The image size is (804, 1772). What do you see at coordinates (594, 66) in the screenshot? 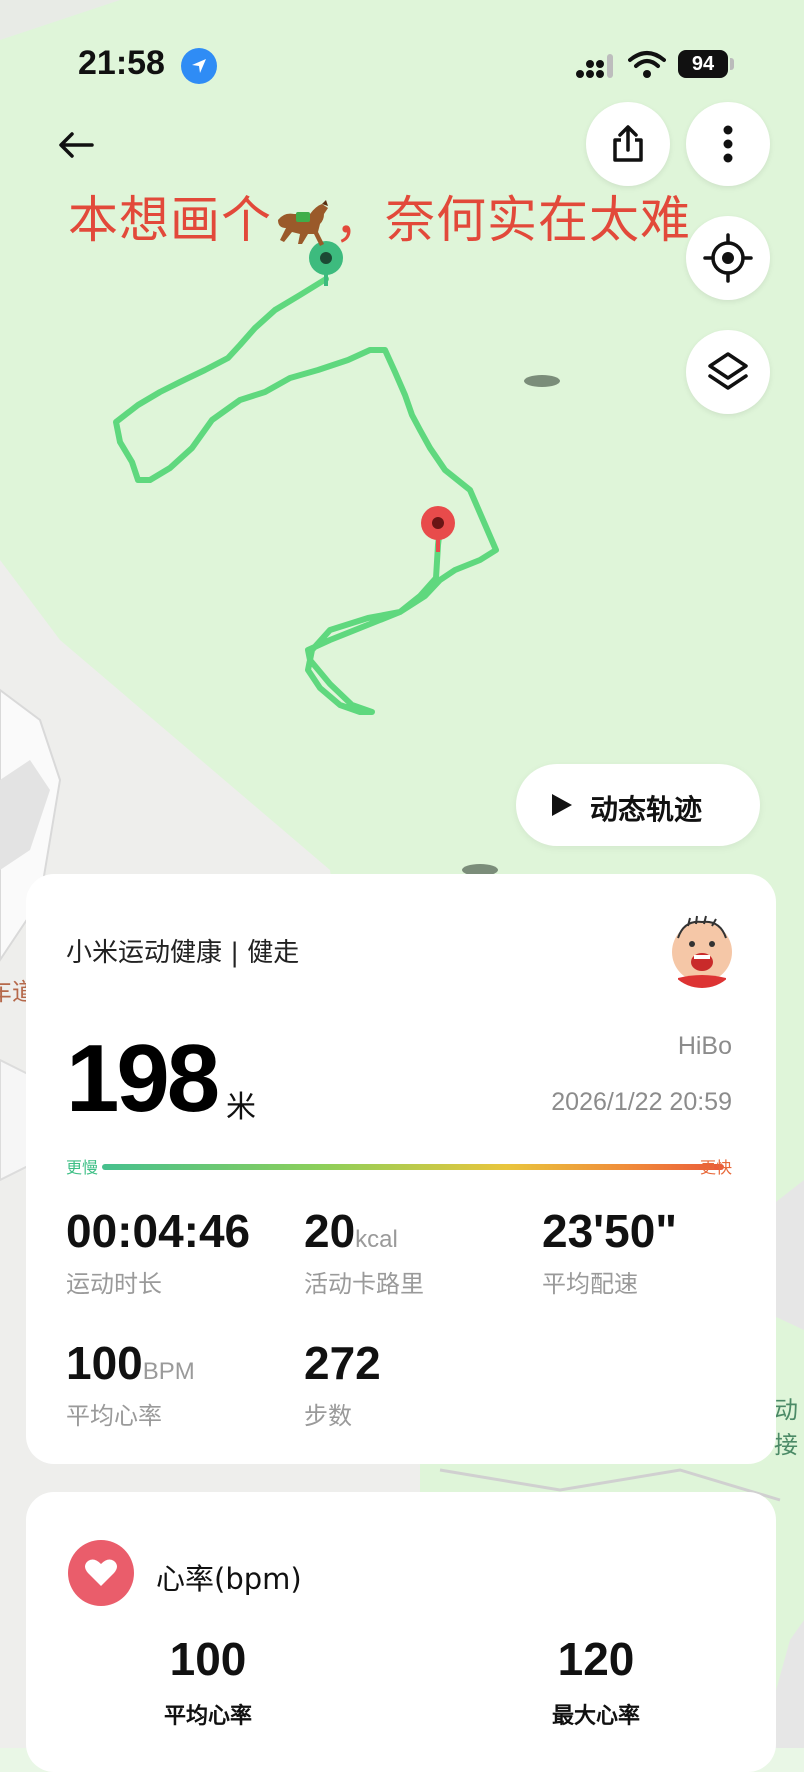
I see `signal-icon` at bounding box center [594, 66].